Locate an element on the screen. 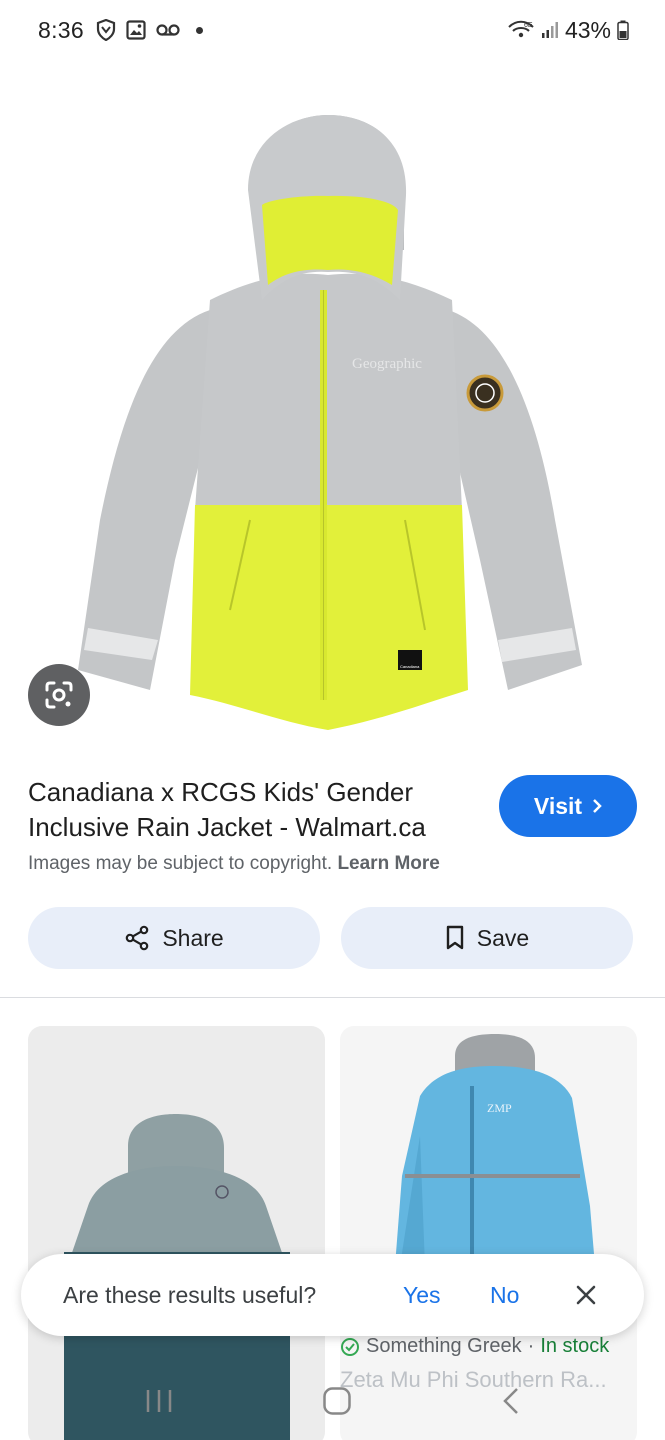 The image size is (665, 1440). battery-icon is located at coordinates (623, 30).